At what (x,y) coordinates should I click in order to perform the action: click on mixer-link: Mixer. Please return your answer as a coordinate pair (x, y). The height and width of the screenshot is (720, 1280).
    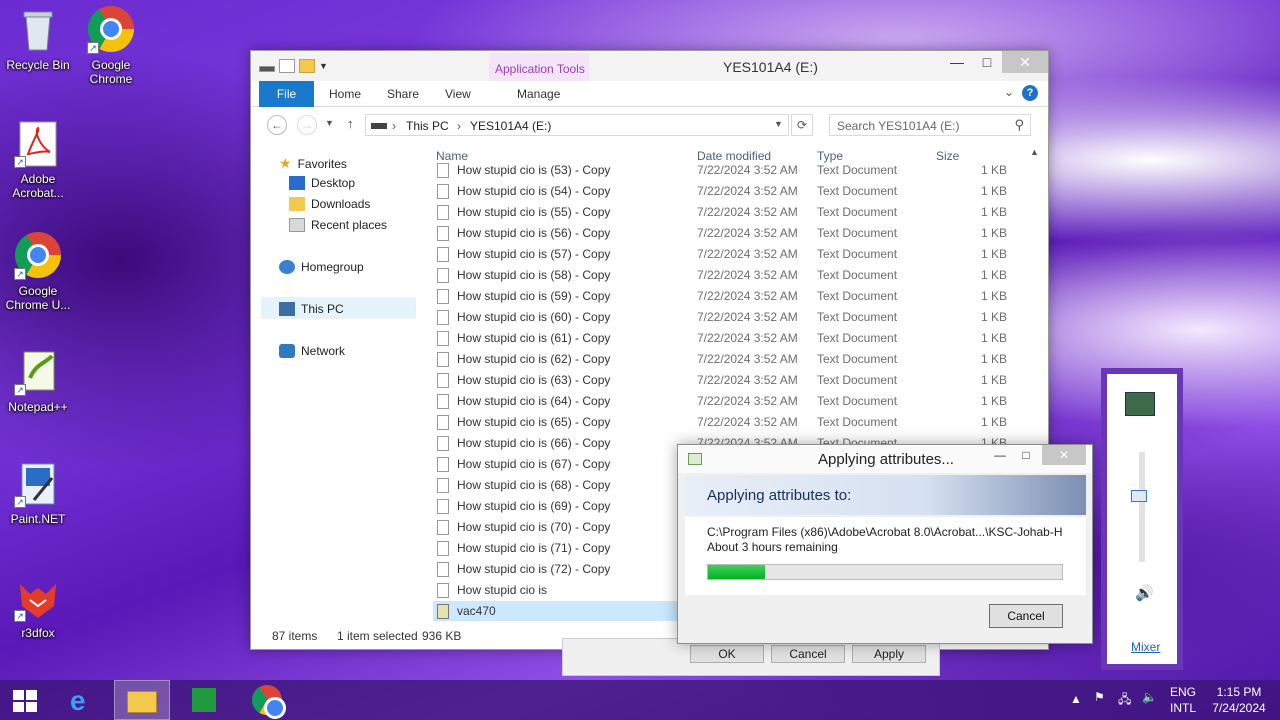
    Looking at the image, I should click on (1145, 647).